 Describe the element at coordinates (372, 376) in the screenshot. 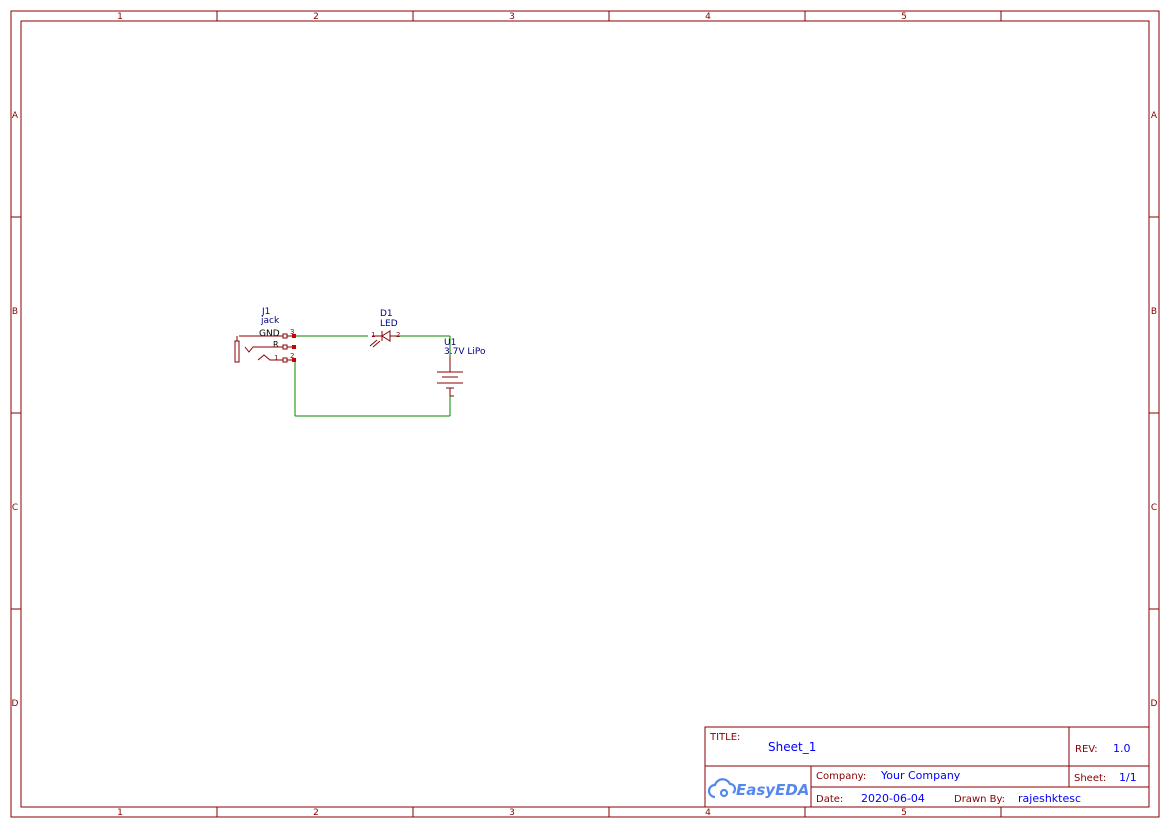

I see `wires` at that location.